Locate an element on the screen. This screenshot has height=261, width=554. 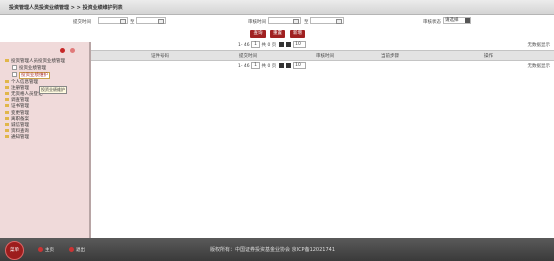
col-header: 当前步骤 is located at coordinates (390, 56).